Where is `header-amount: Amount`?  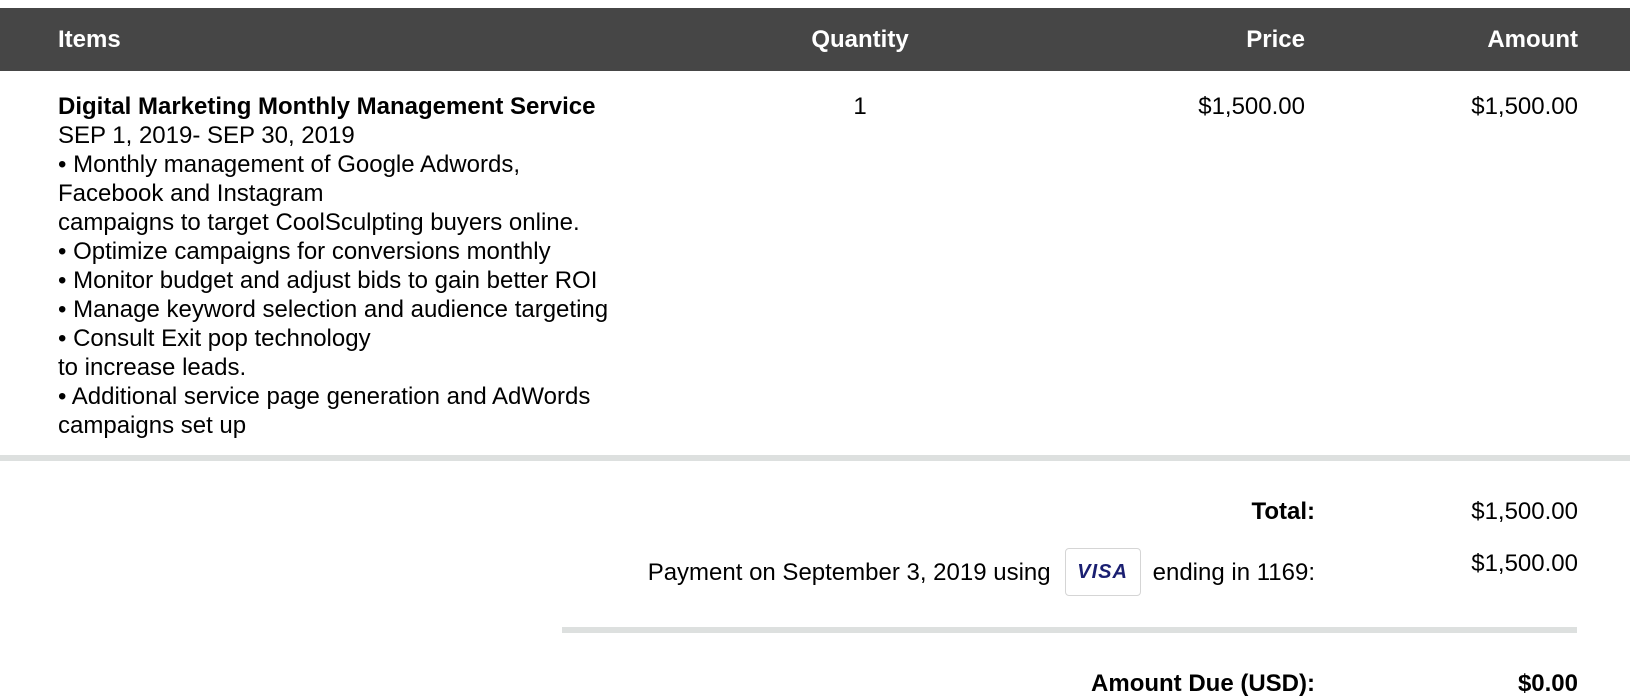 header-amount: Amount is located at coordinates (1532, 39).